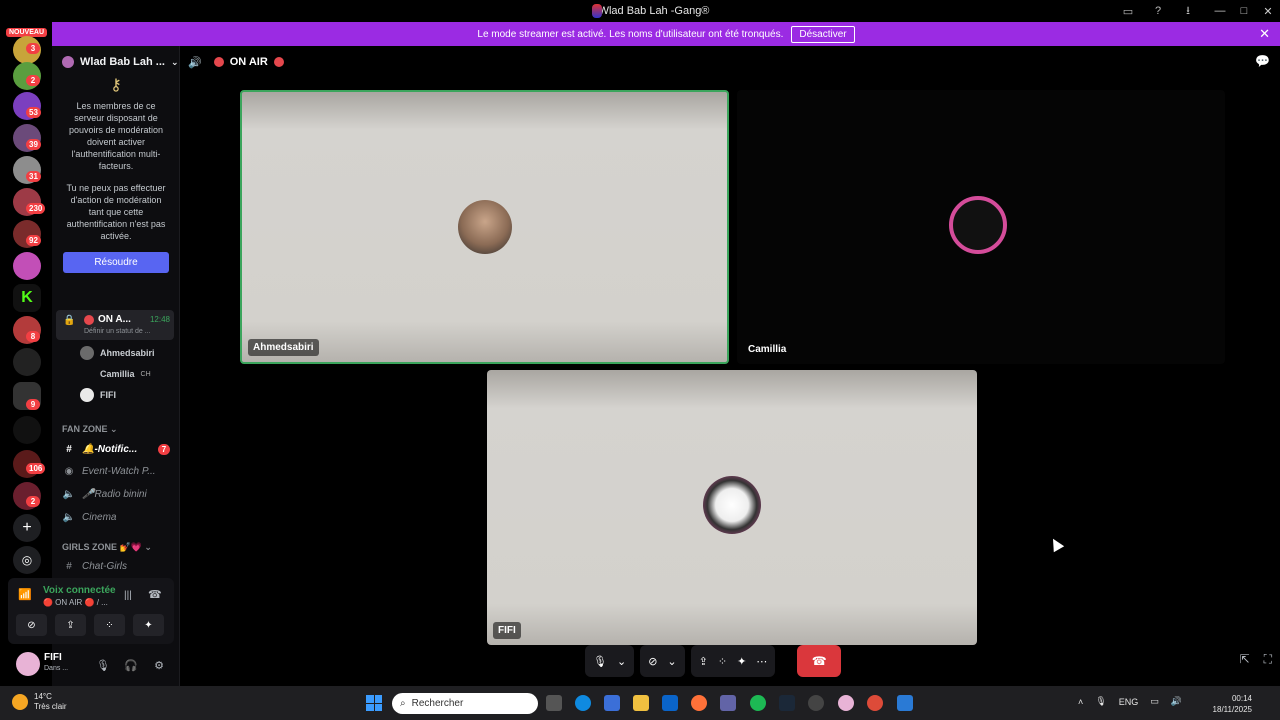 The width and height of the screenshot is (1280, 720). I want to click on chrome-icon, so click(875, 703).